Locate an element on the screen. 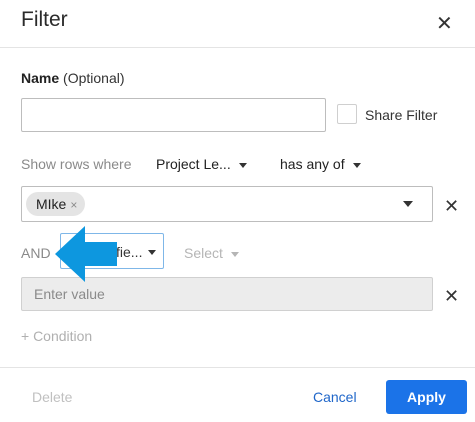  operator-dropdown-2: Select is located at coordinates (211, 253).